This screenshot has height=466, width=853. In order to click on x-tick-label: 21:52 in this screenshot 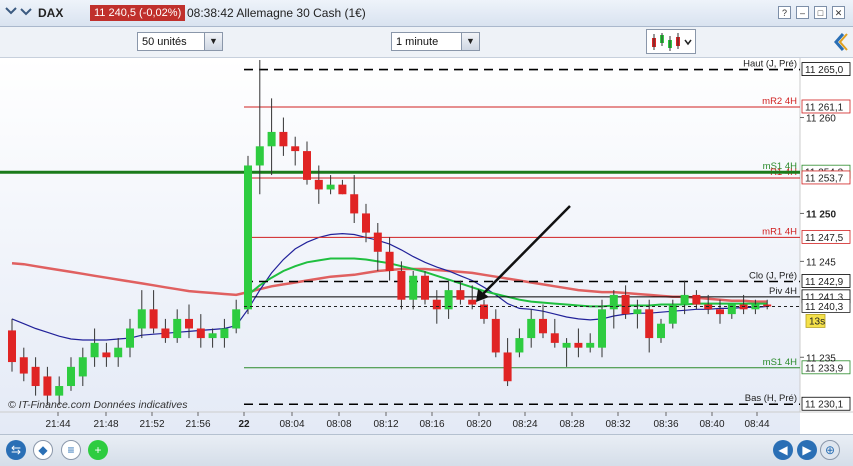, I will do `click(151, 424)`.